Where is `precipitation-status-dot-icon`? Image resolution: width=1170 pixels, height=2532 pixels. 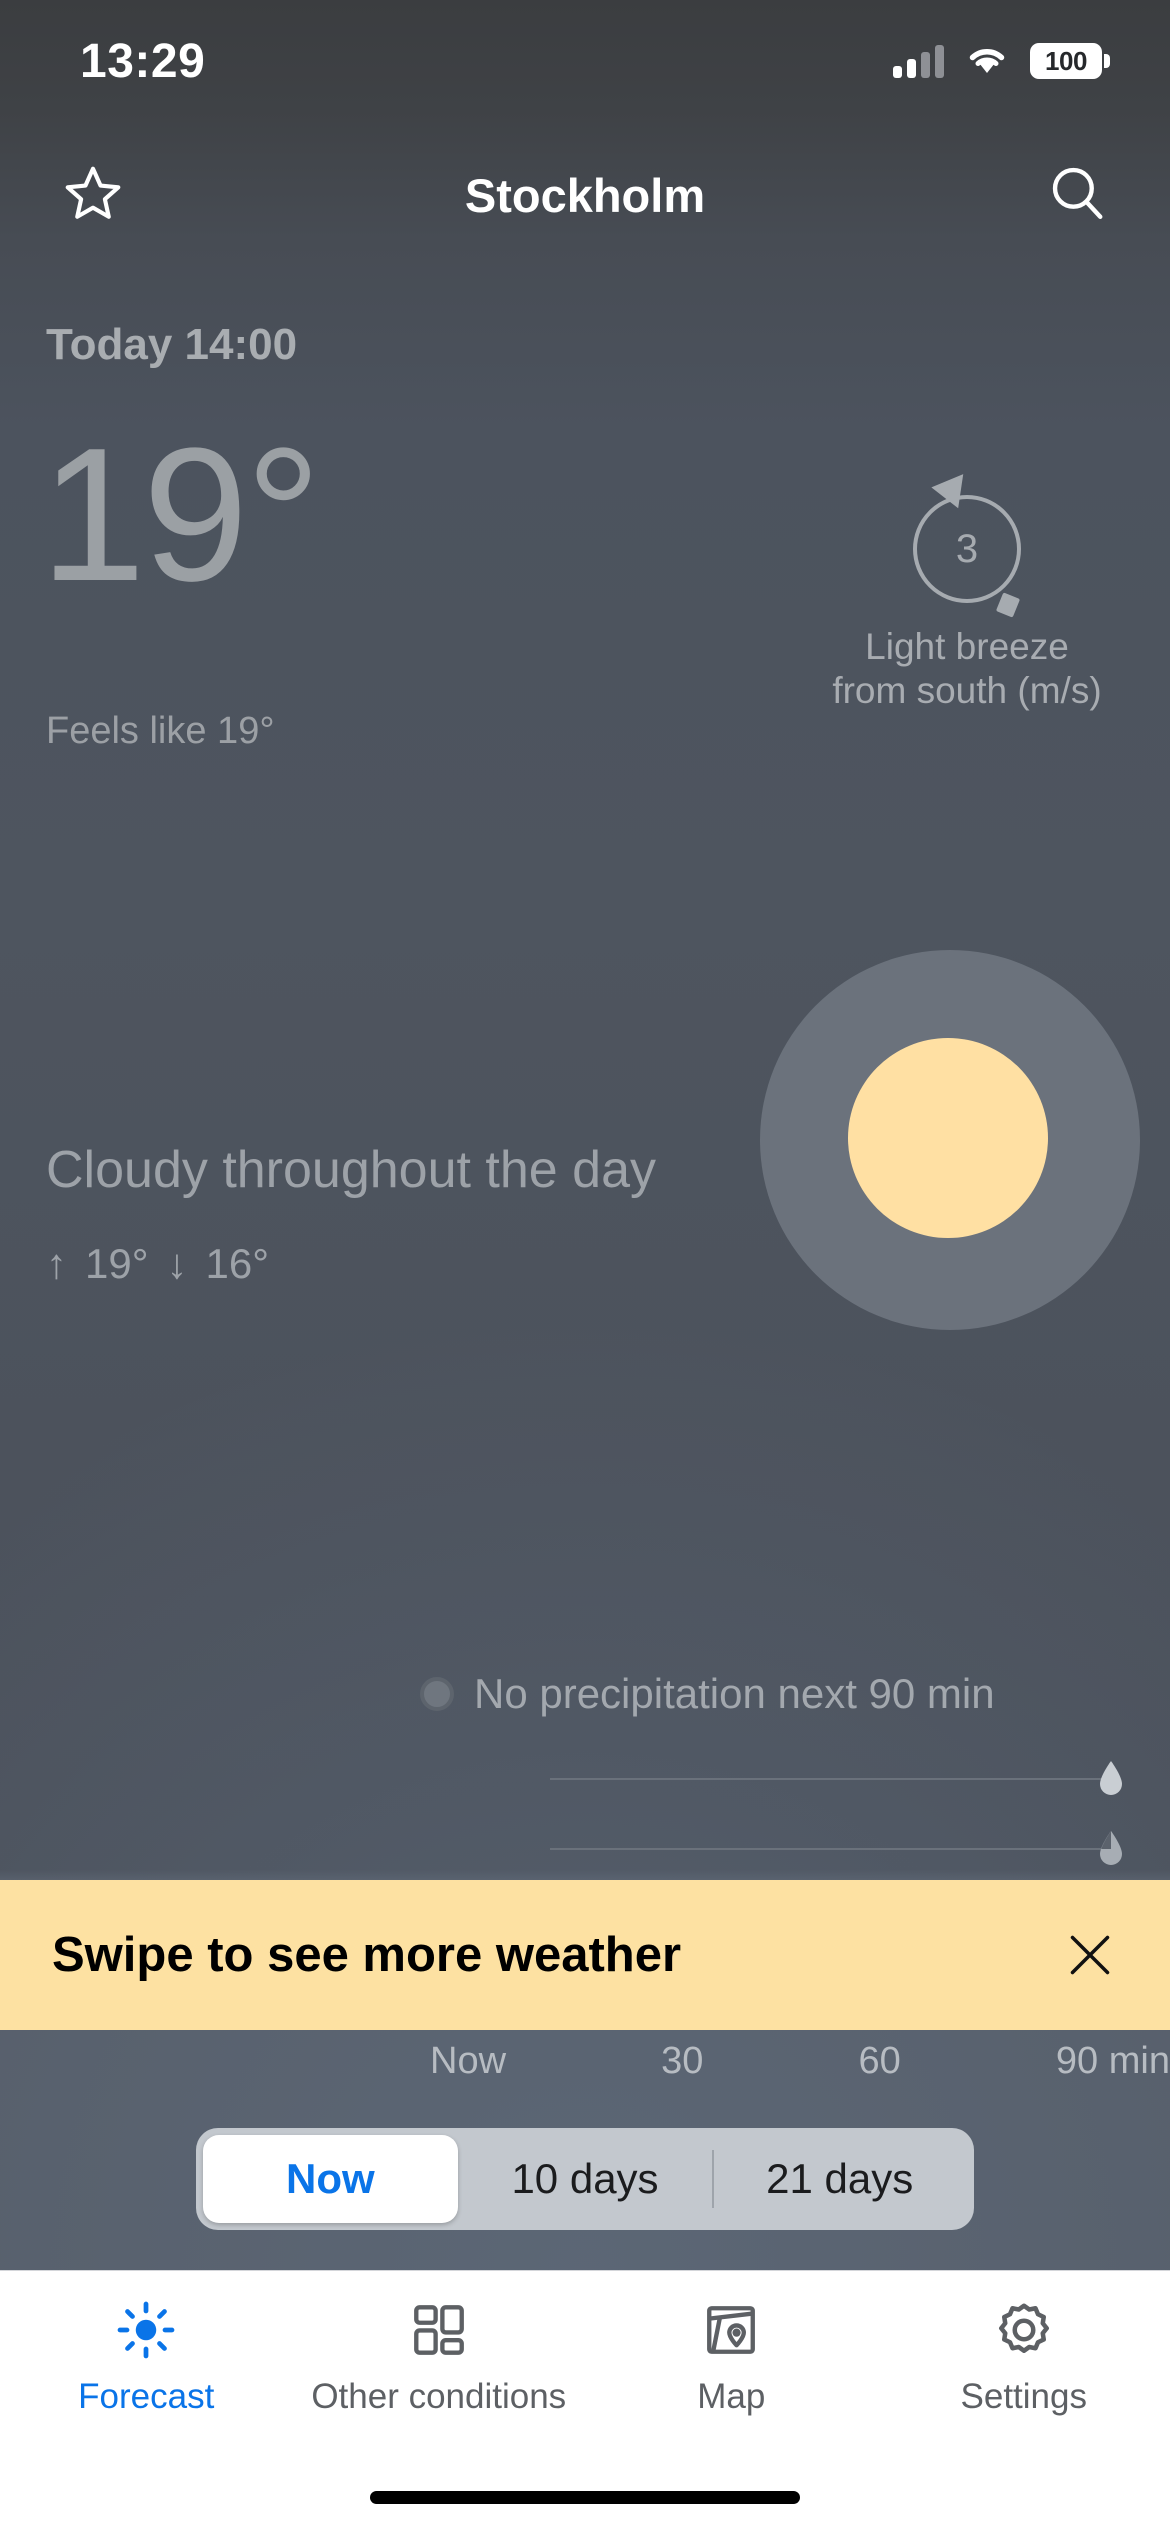 precipitation-status-dot-icon is located at coordinates (437, 1694).